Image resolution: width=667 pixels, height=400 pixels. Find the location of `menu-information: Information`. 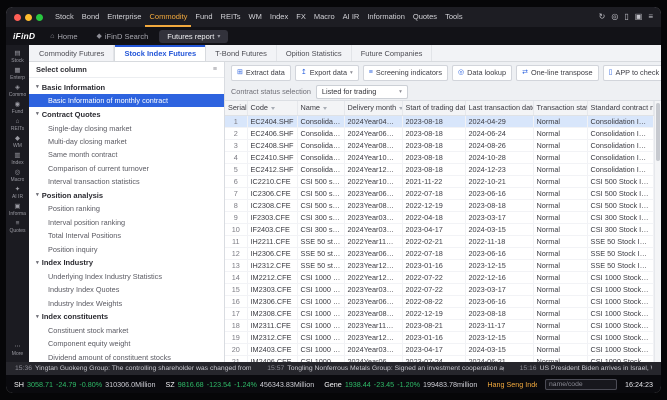

menu-information: Information is located at coordinates (386, 17).